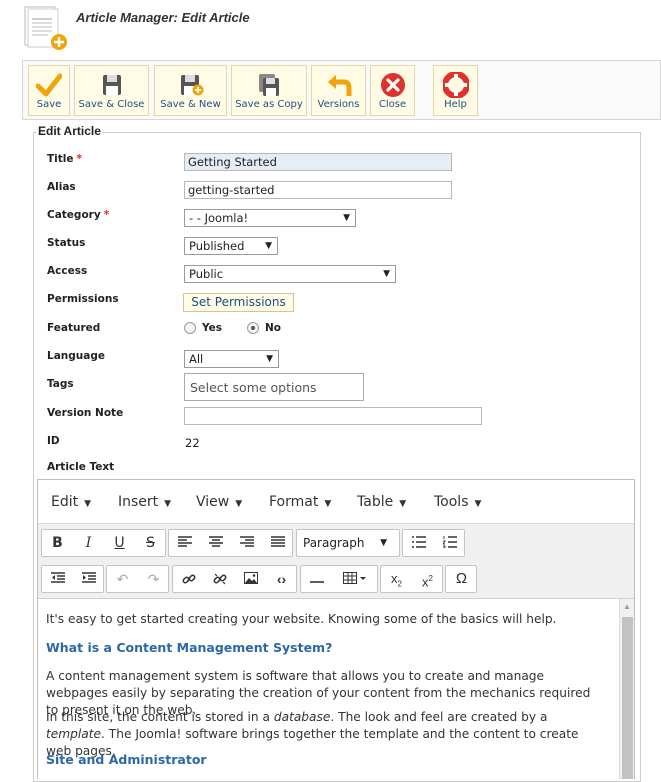 This screenshot has width=661, height=782. I want to click on menu-table: Table ▼, so click(381, 502).